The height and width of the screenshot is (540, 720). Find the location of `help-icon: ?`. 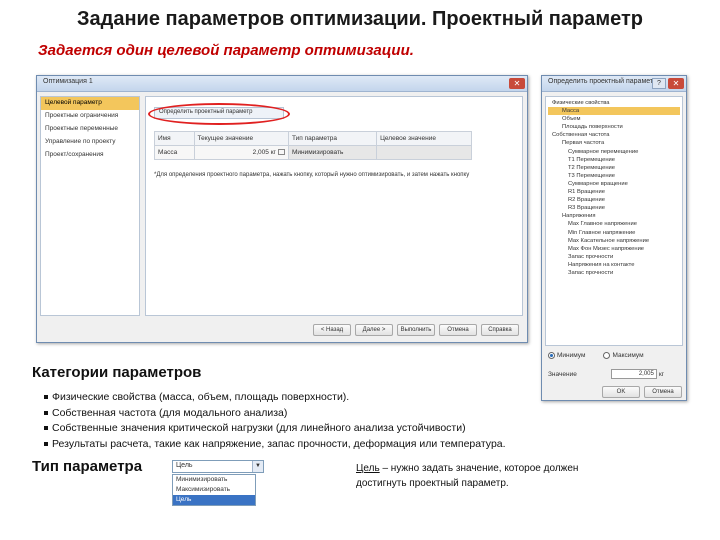

help-icon: ? is located at coordinates (659, 83).